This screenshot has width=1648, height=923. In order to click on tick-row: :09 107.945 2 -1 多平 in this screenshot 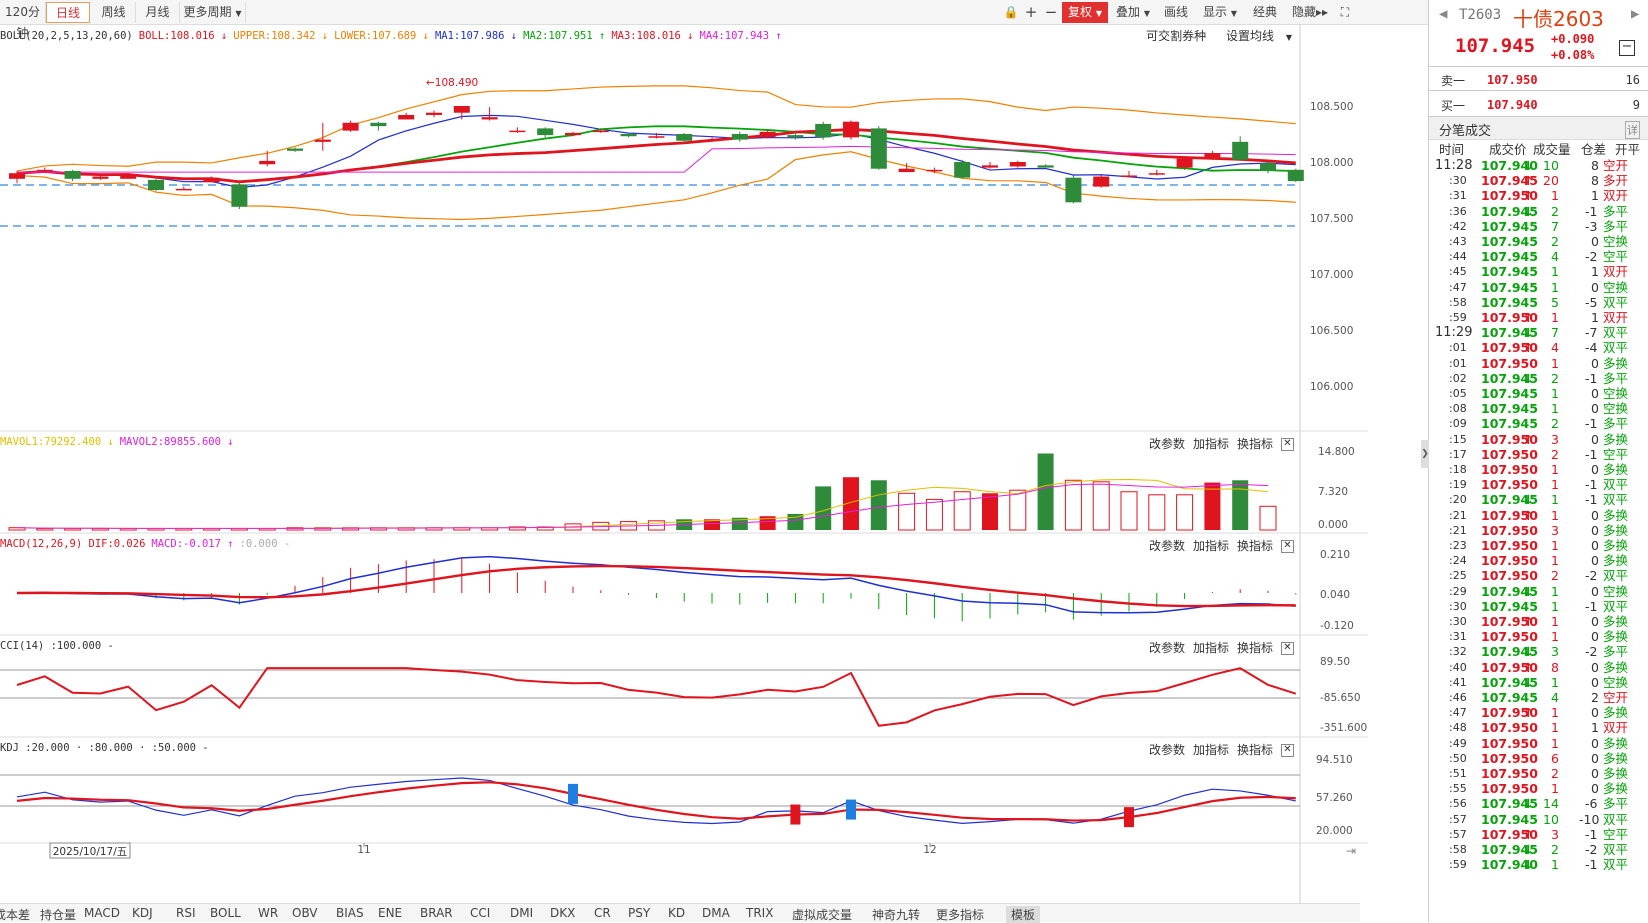, I will do `click(1538, 424)`.